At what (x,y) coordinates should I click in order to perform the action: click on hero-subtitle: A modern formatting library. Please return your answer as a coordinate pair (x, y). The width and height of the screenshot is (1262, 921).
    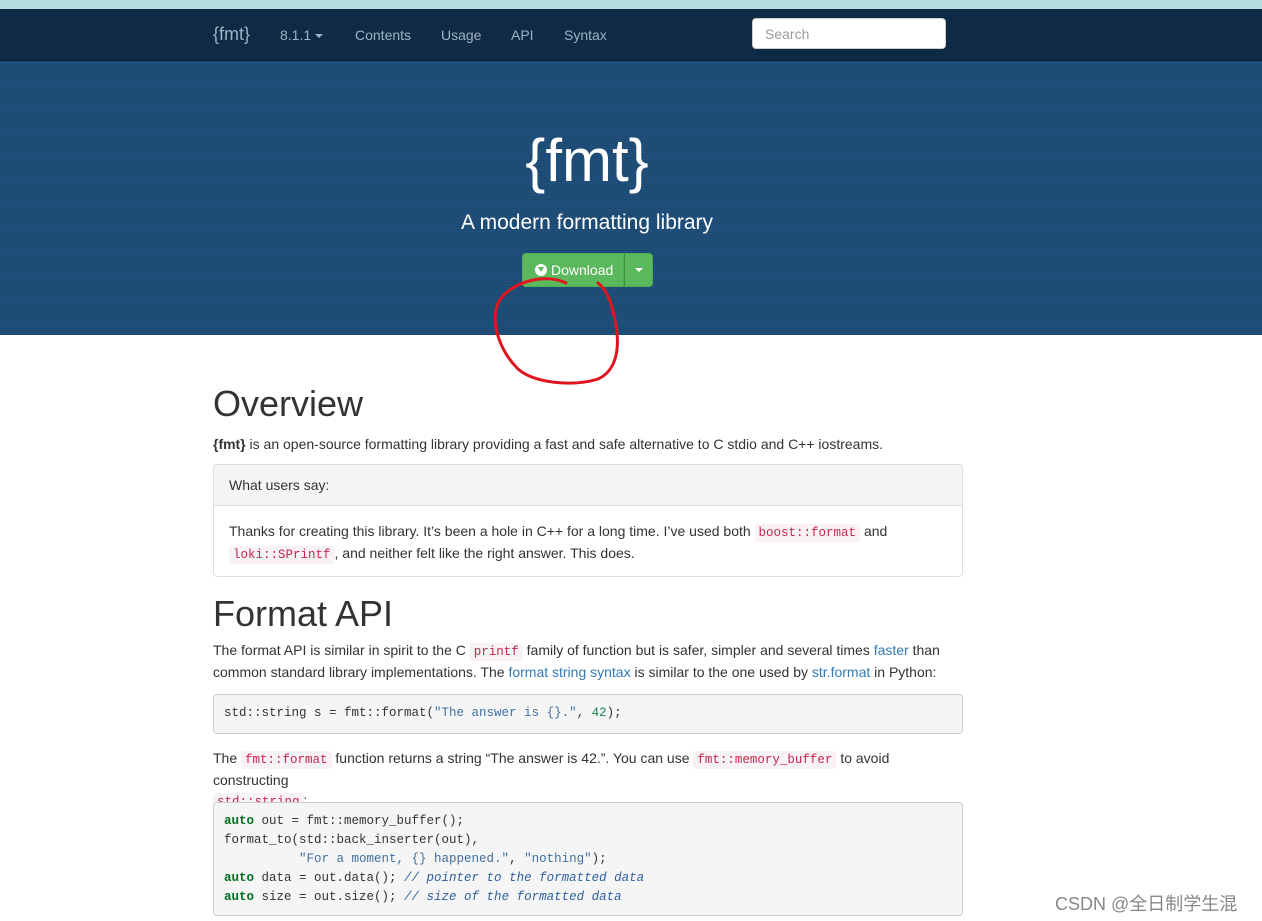
    Looking at the image, I should click on (587, 222).